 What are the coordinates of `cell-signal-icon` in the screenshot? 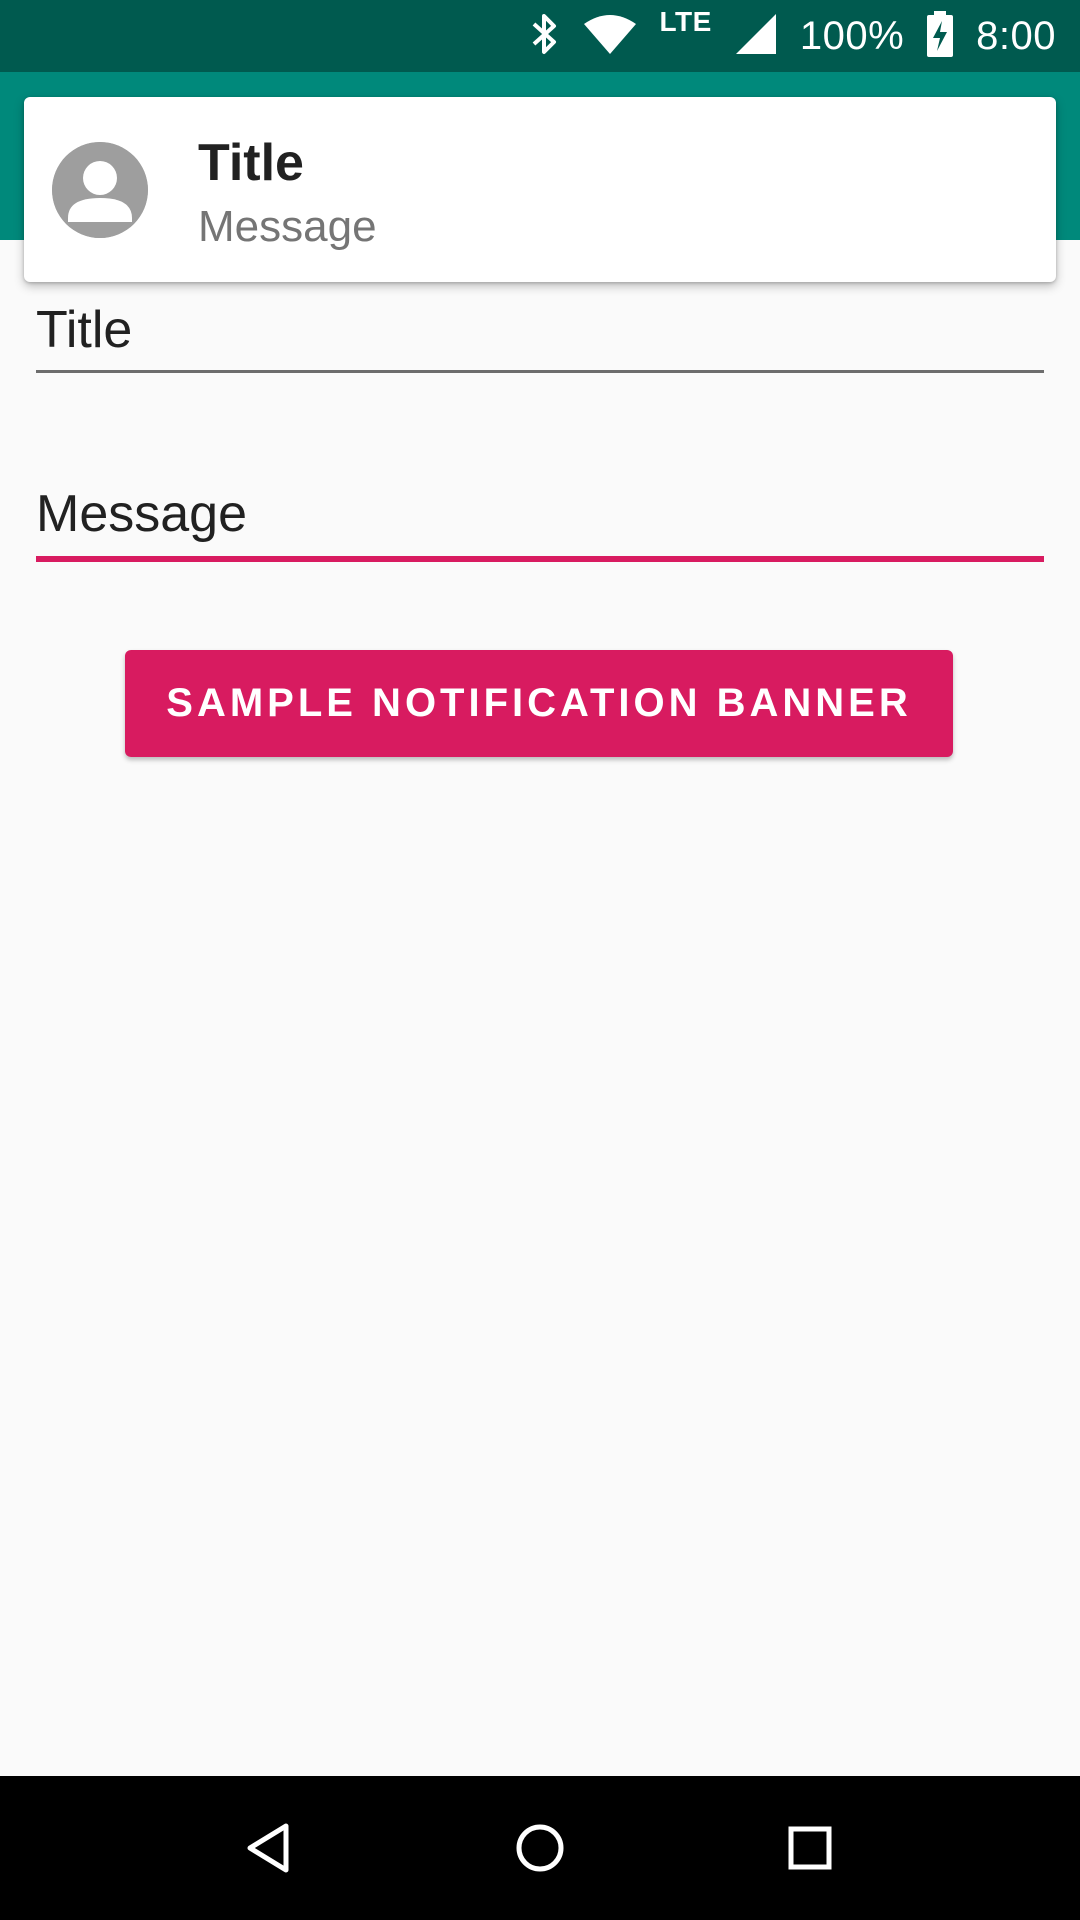 It's located at (756, 36).